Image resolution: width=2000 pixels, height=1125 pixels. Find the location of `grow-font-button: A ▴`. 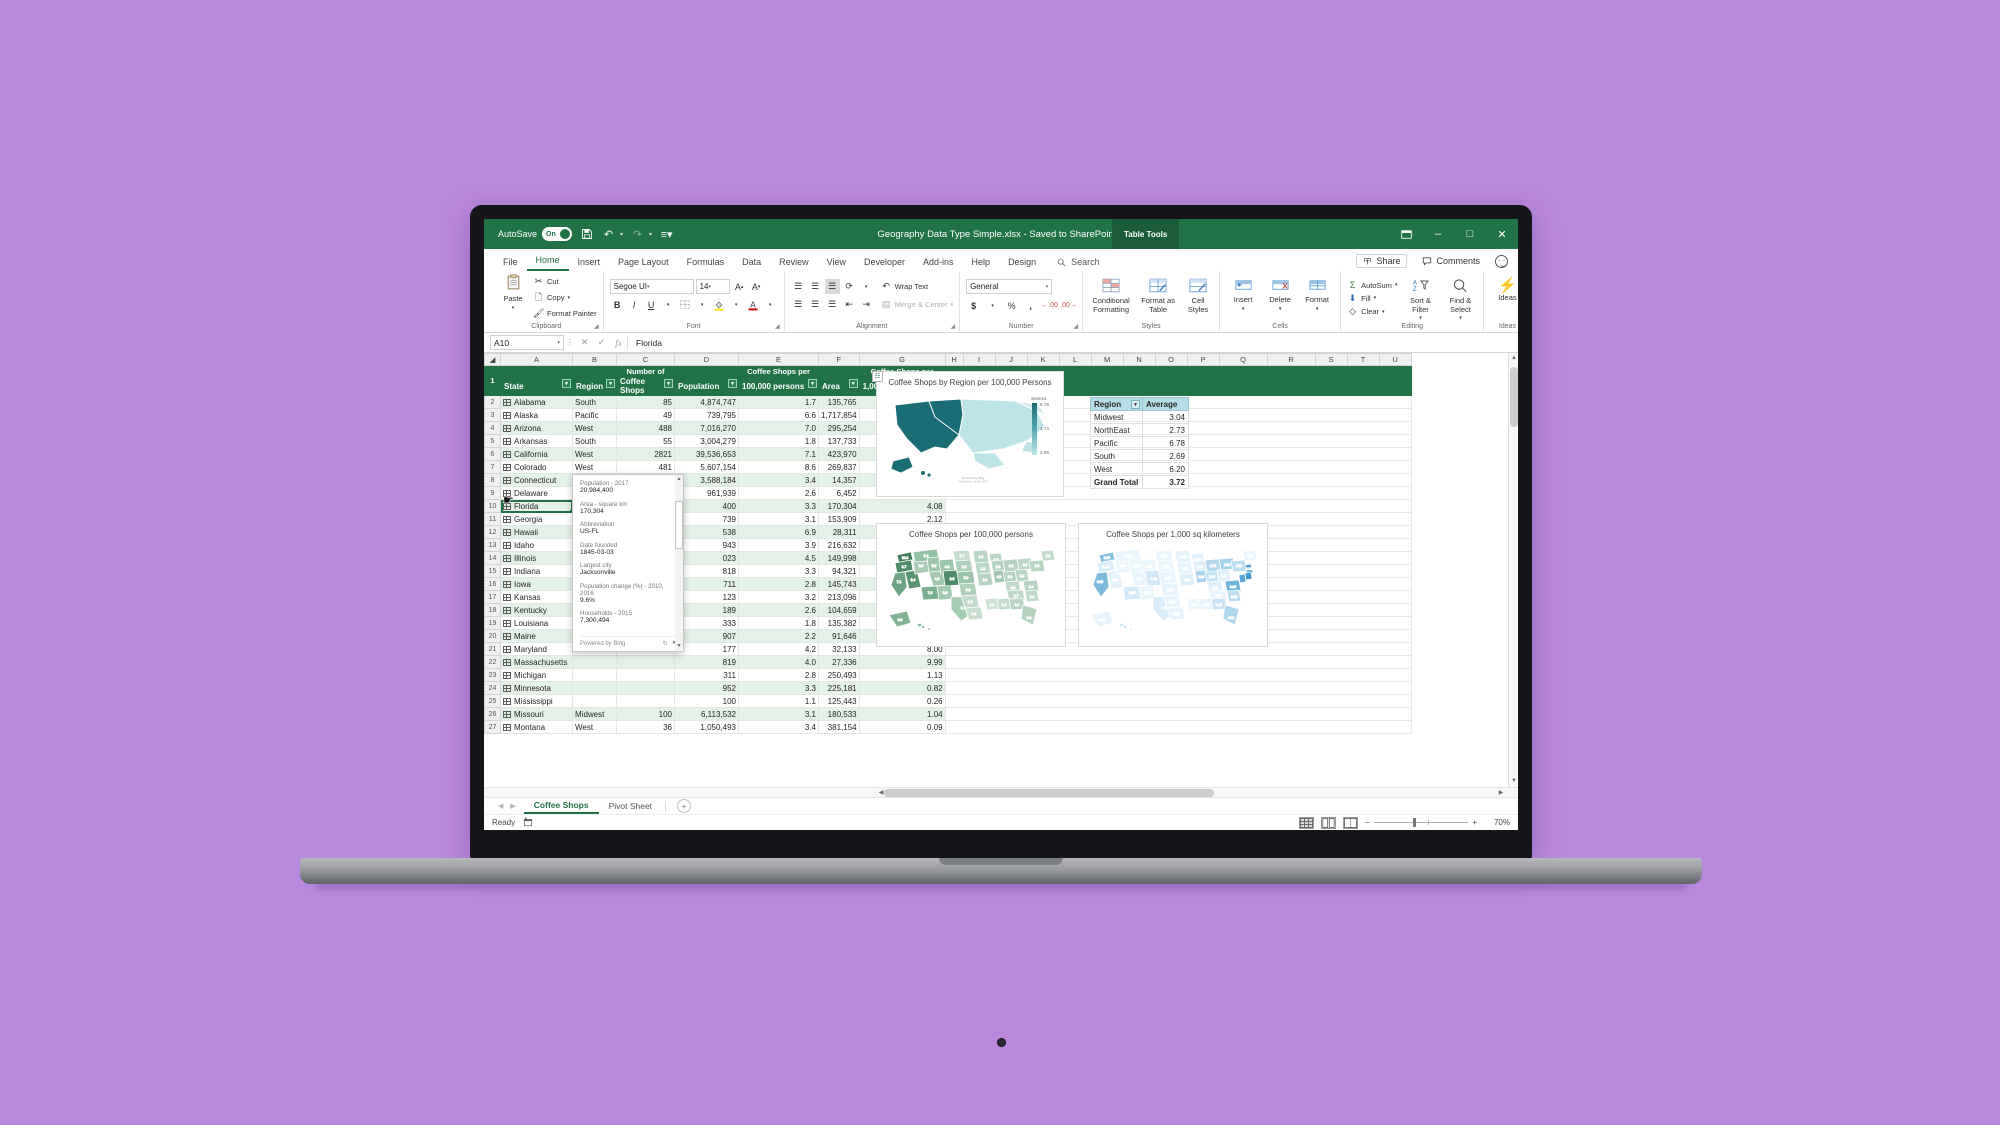

grow-font-button: A ▴ is located at coordinates (739, 286).